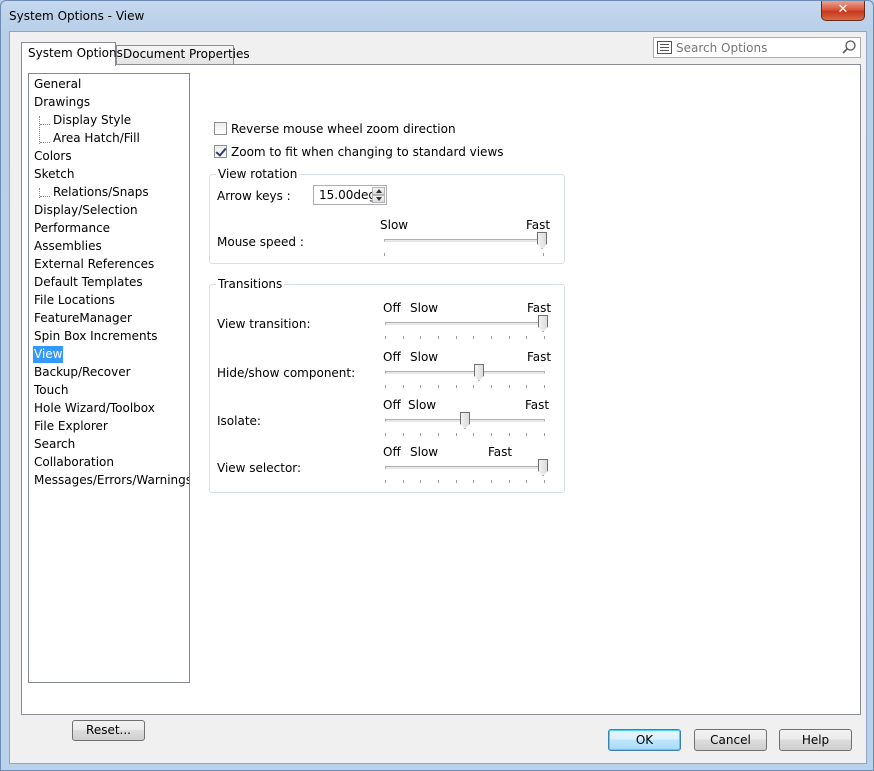 The image size is (874, 771). I want to click on tree-item: Performance, so click(72, 228).